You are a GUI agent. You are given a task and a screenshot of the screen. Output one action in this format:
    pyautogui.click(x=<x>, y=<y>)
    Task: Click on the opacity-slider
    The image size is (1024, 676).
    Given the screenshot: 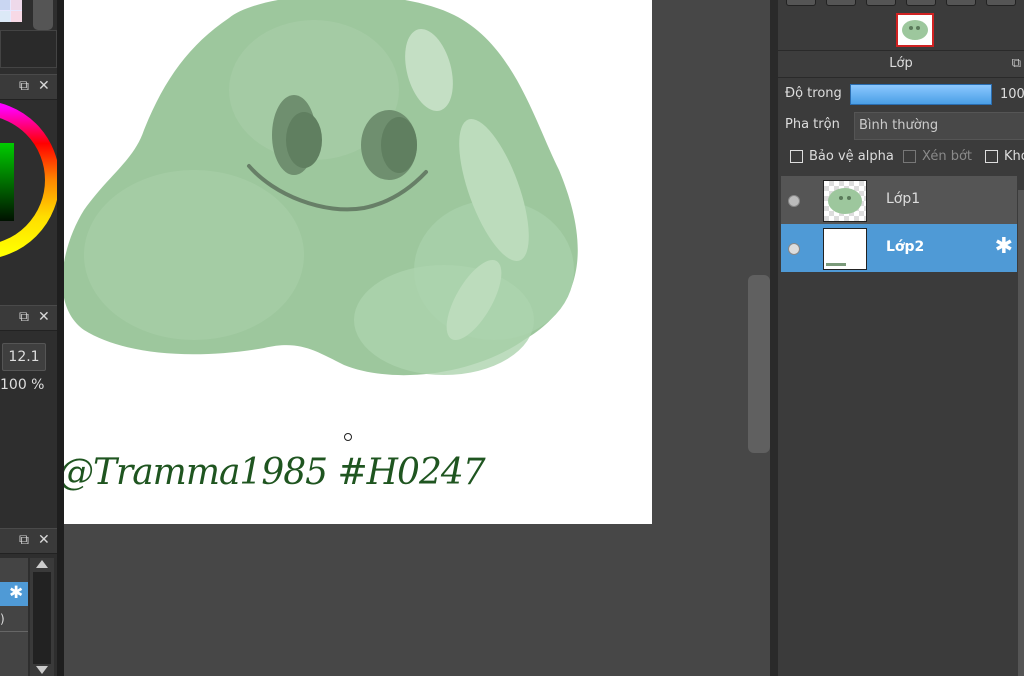 What is the action you would take?
    pyautogui.click(x=921, y=94)
    